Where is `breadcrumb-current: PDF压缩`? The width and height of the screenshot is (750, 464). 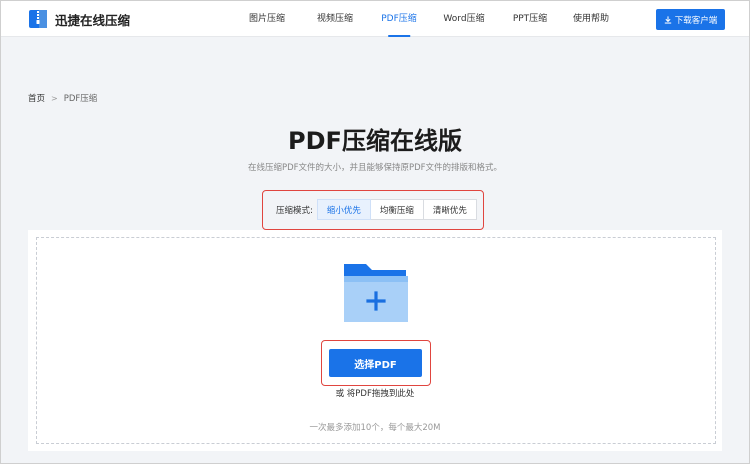 breadcrumb-current: PDF压缩 is located at coordinates (80, 99).